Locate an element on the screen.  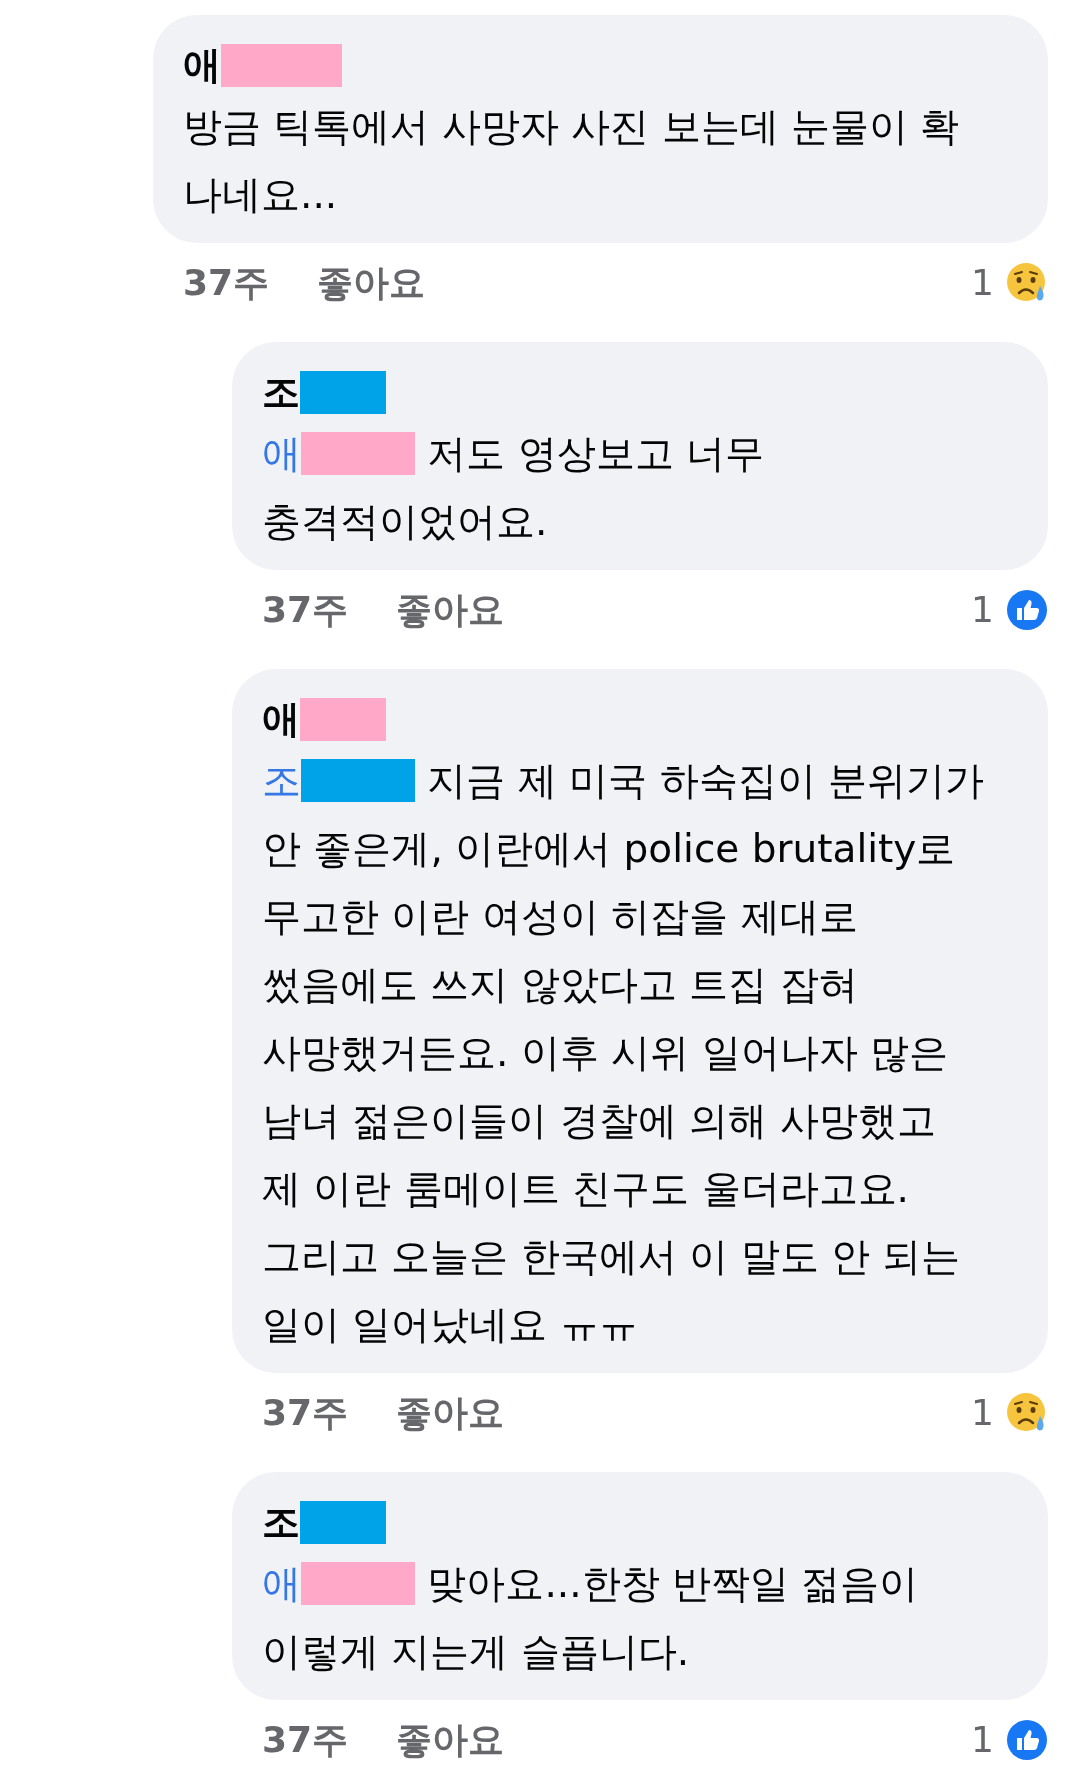
comment-text: 애 저도 영상보고 너무 충격적이었어요. is located at coordinates (514, 488).